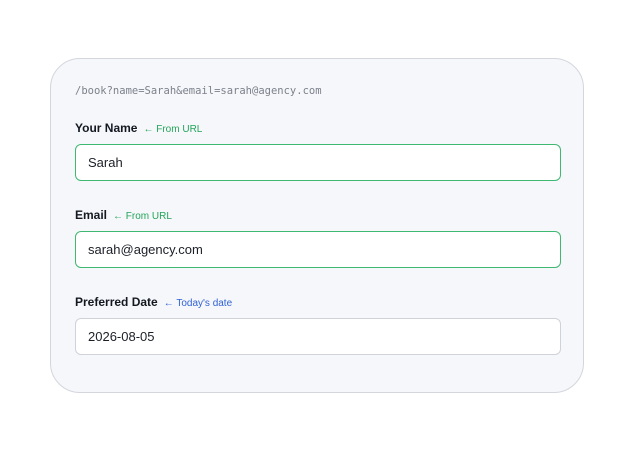  What do you see at coordinates (318, 303) in the screenshot?
I see `date-label-row: Preferred Date ← Today's date` at bounding box center [318, 303].